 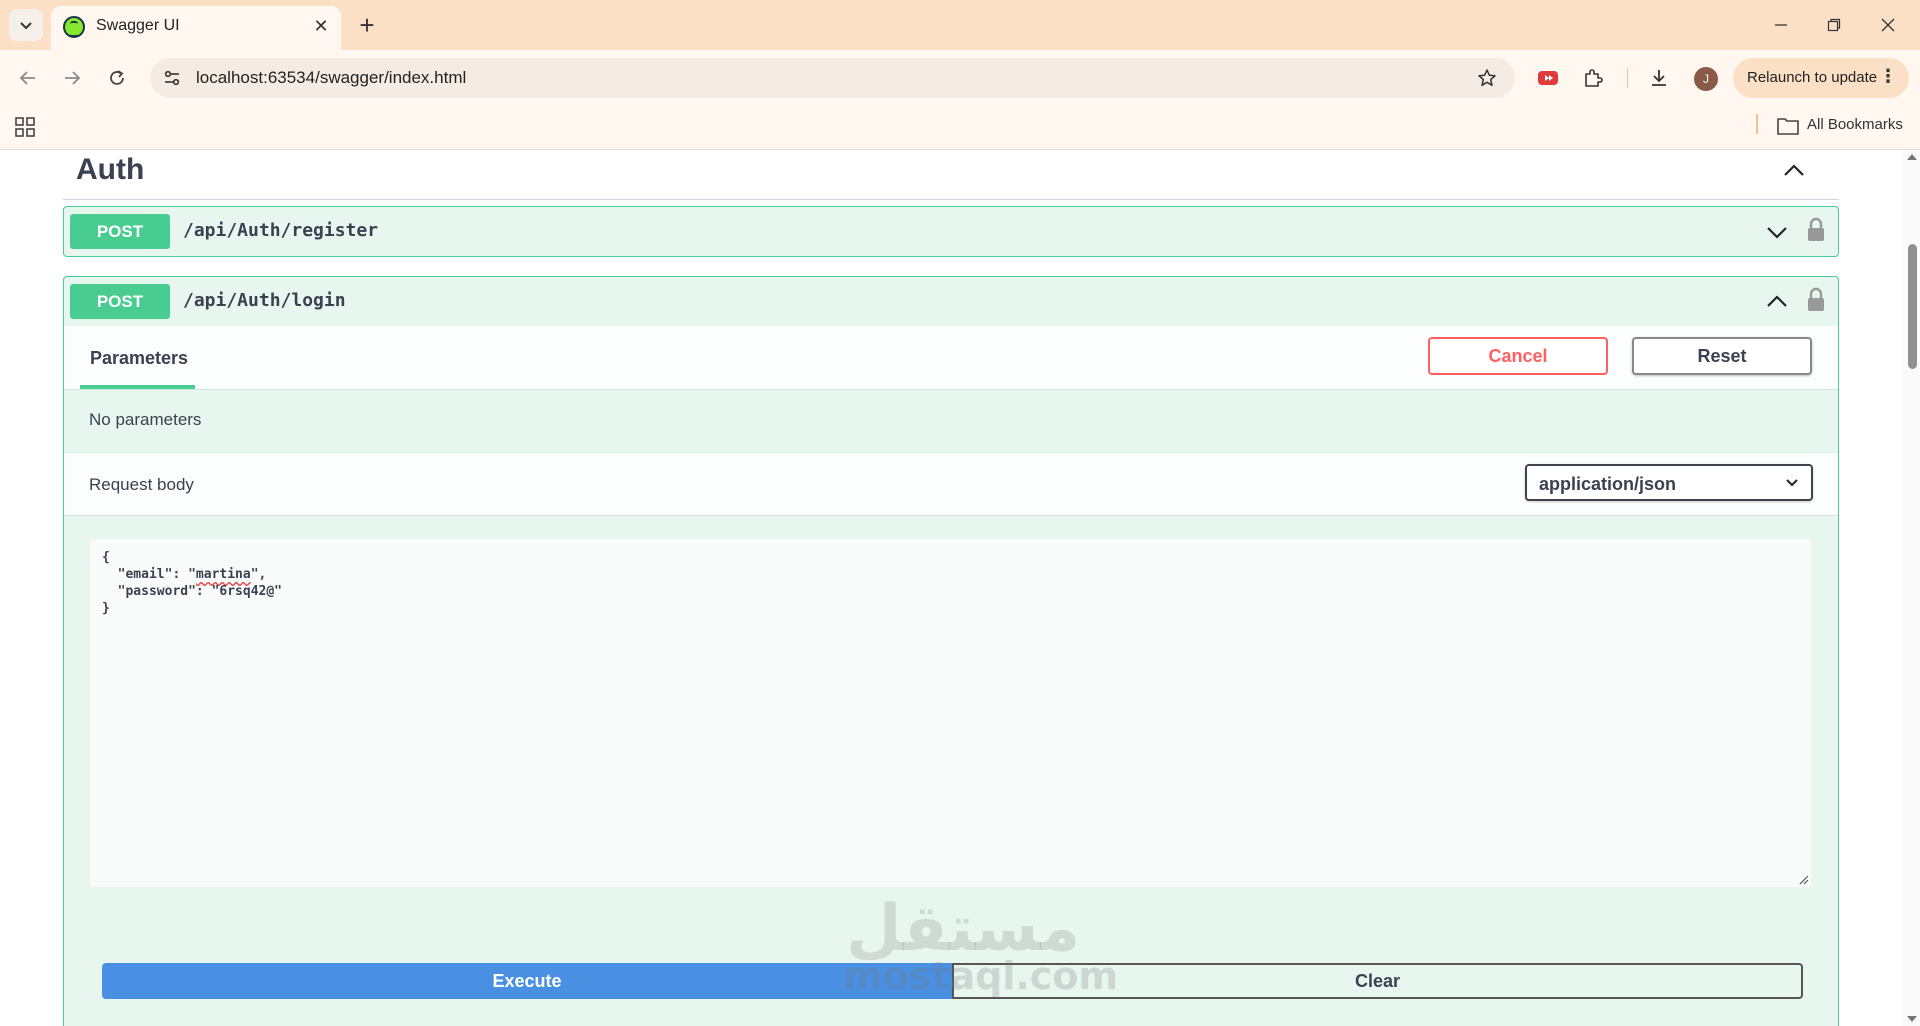 What do you see at coordinates (223, 574) in the screenshot?
I see `json-email-value: martina` at bounding box center [223, 574].